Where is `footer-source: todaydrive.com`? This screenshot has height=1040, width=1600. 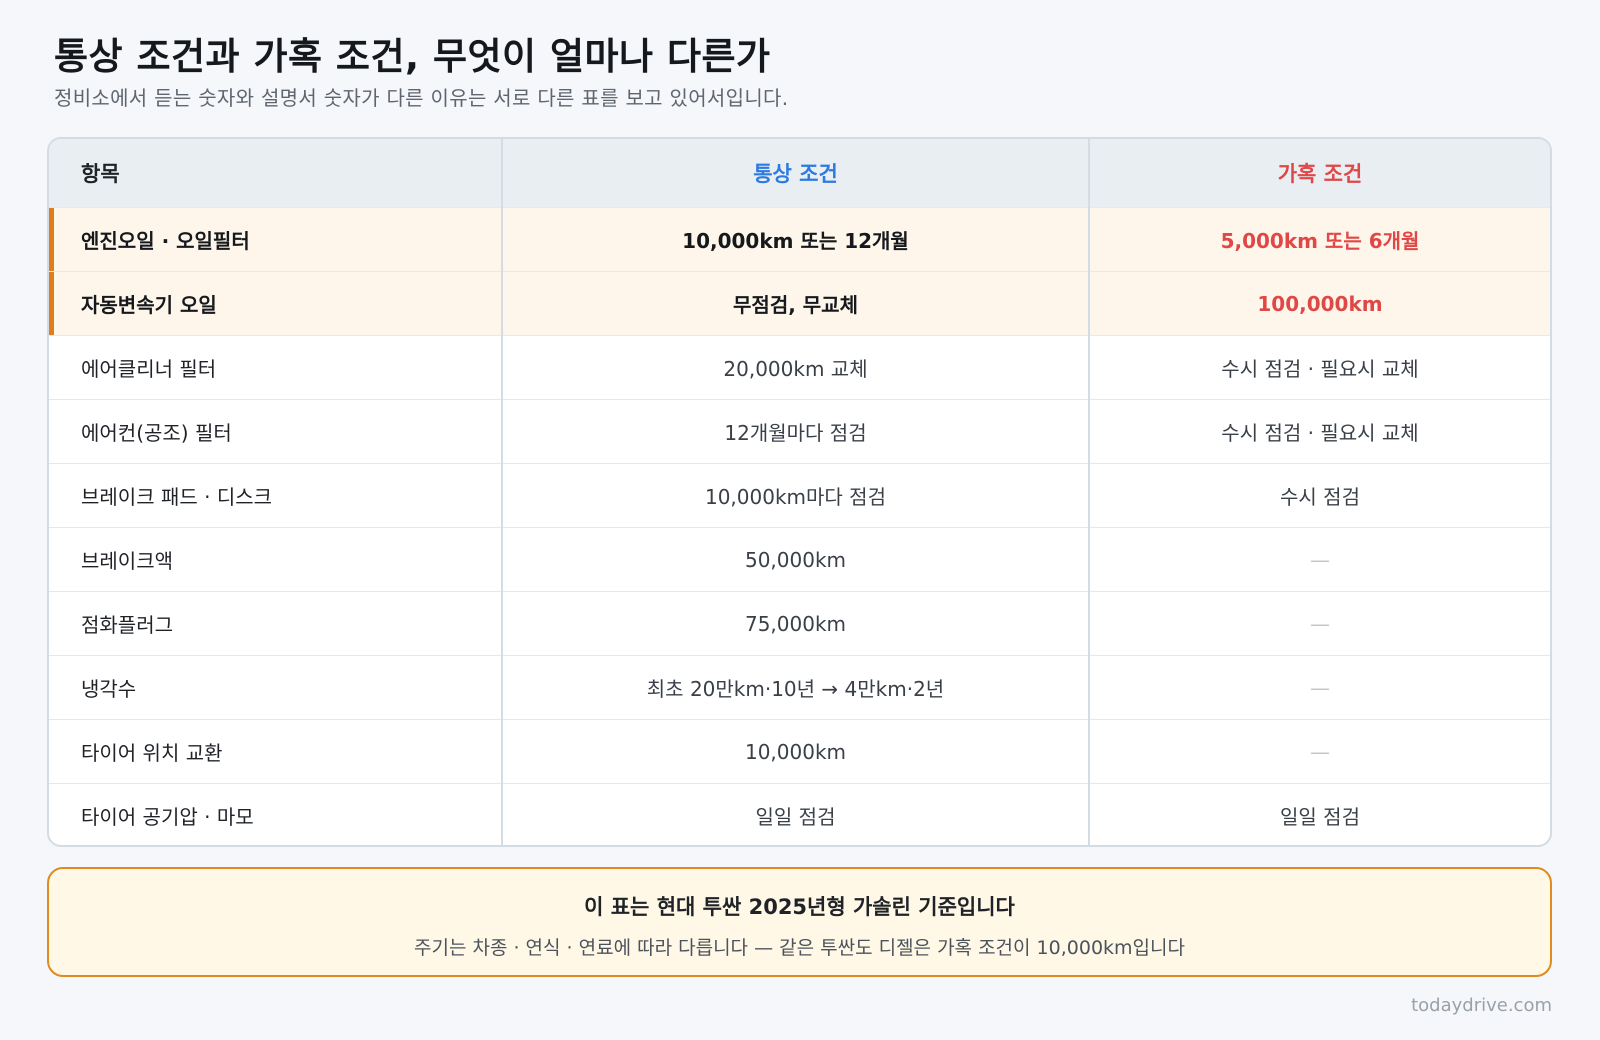 footer-source: todaydrive.com is located at coordinates (1481, 1005).